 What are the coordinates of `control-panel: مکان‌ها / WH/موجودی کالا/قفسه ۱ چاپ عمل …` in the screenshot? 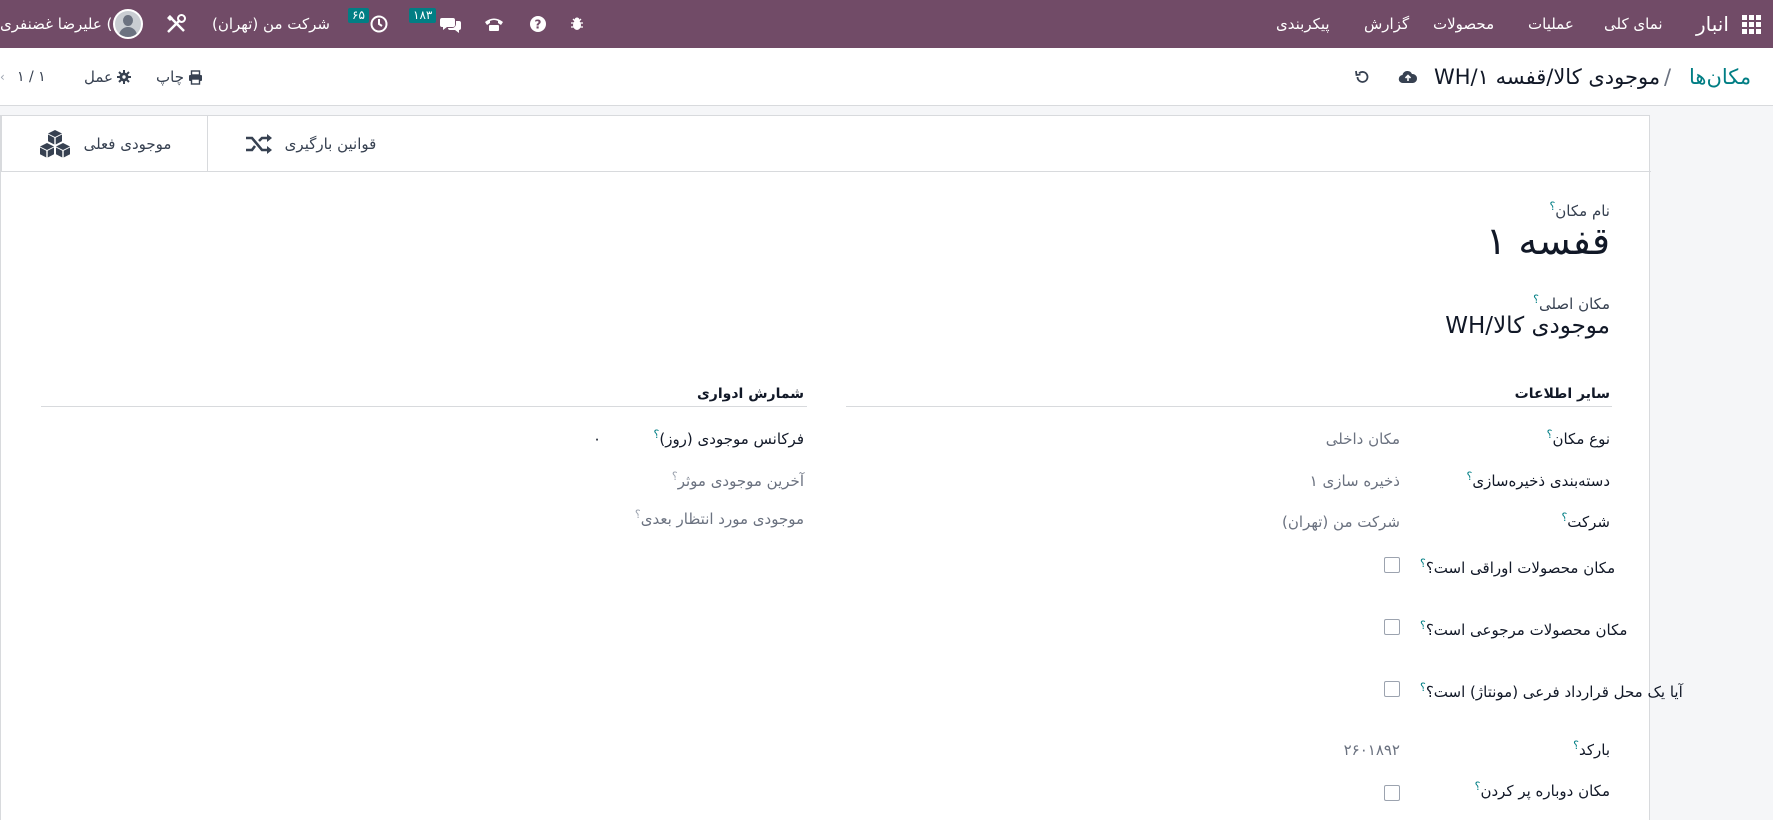 It's located at (886, 77).